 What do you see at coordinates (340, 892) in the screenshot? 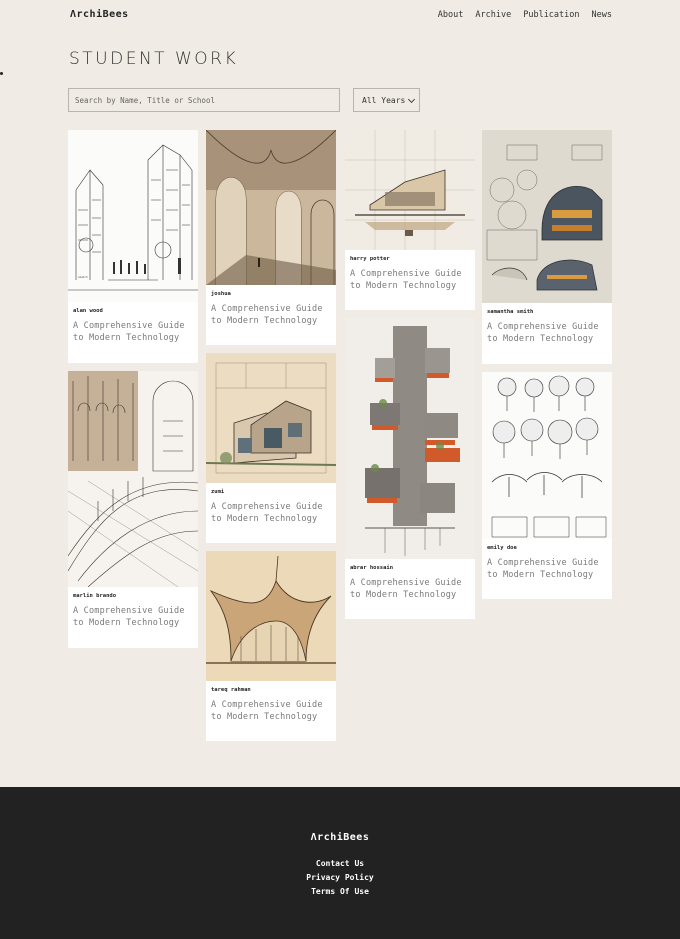
I see `footer-link-terms: Terms Of Use` at bounding box center [340, 892].